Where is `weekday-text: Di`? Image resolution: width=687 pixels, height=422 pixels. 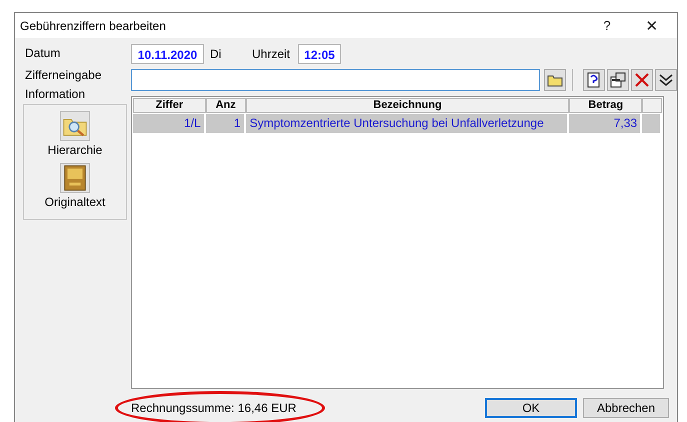 weekday-text: Di is located at coordinates (216, 54).